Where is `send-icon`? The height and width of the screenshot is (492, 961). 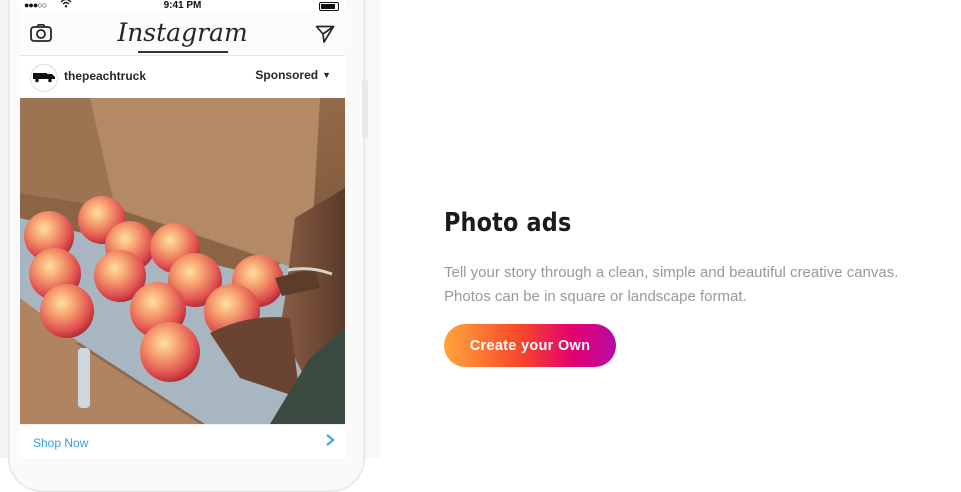
send-icon is located at coordinates (325, 34).